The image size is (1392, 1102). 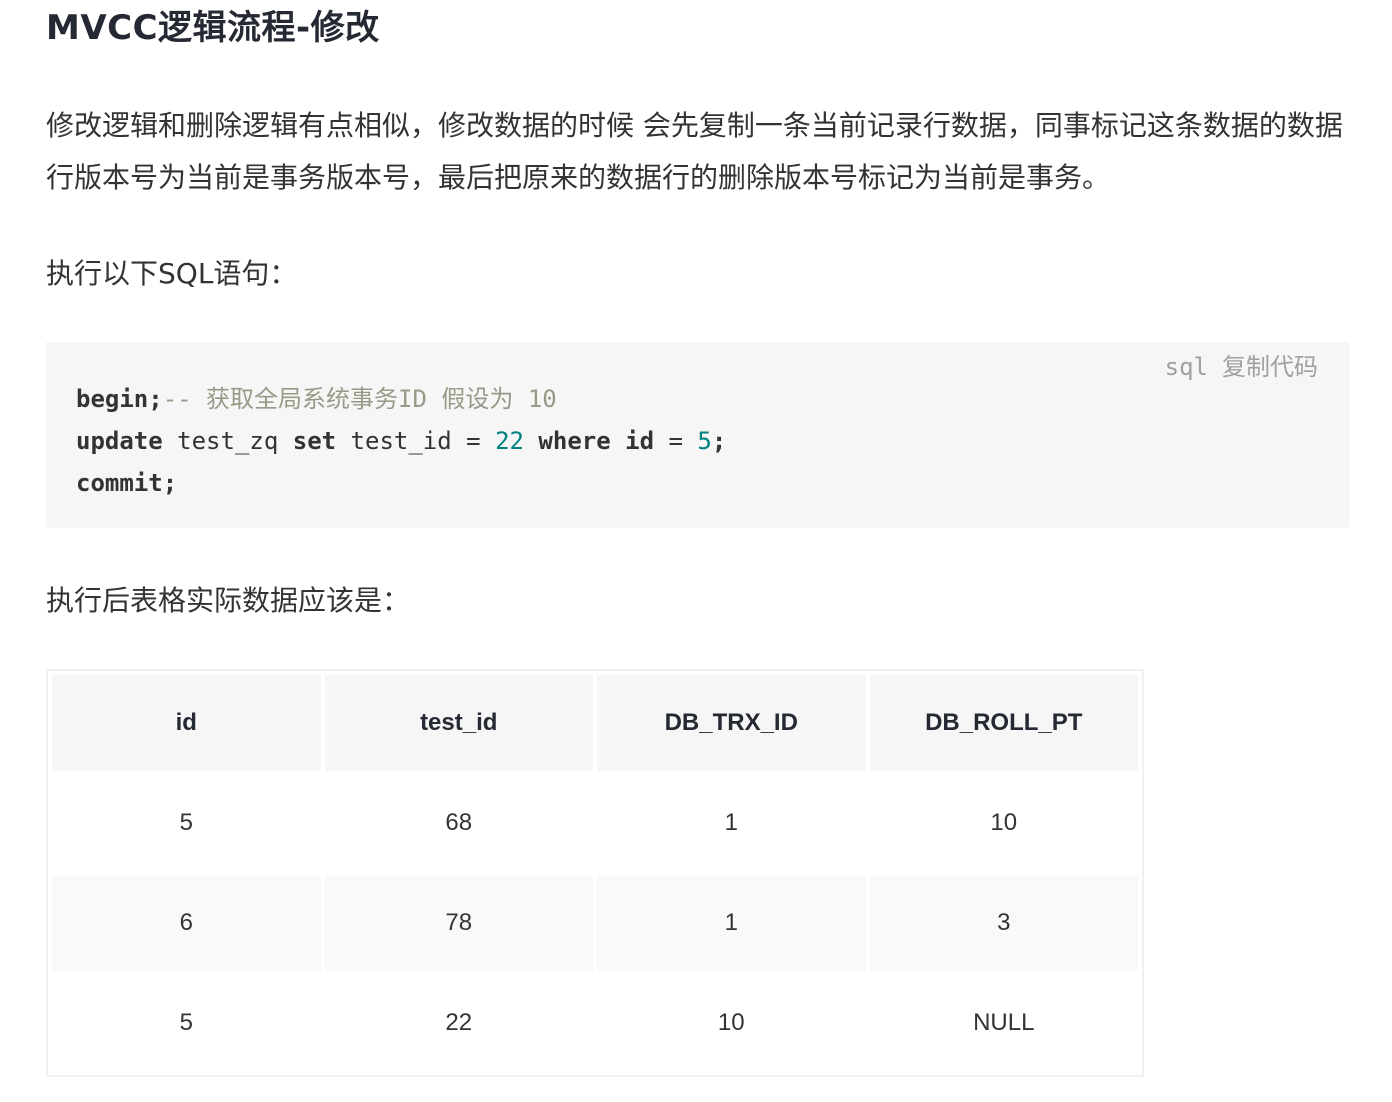 I want to click on table-header-cell: id, so click(x=186, y=723).